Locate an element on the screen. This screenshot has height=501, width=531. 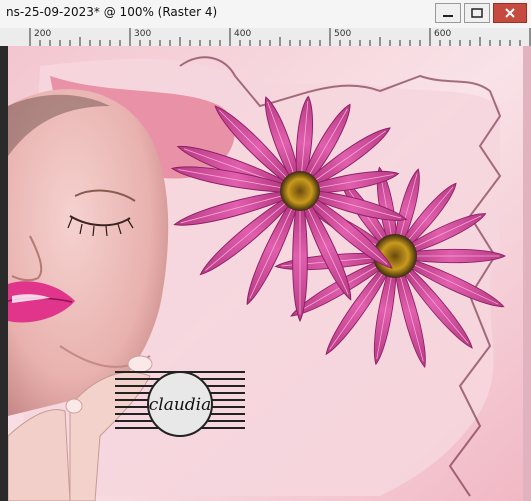
close-icon is located at coordinates (510, 13).